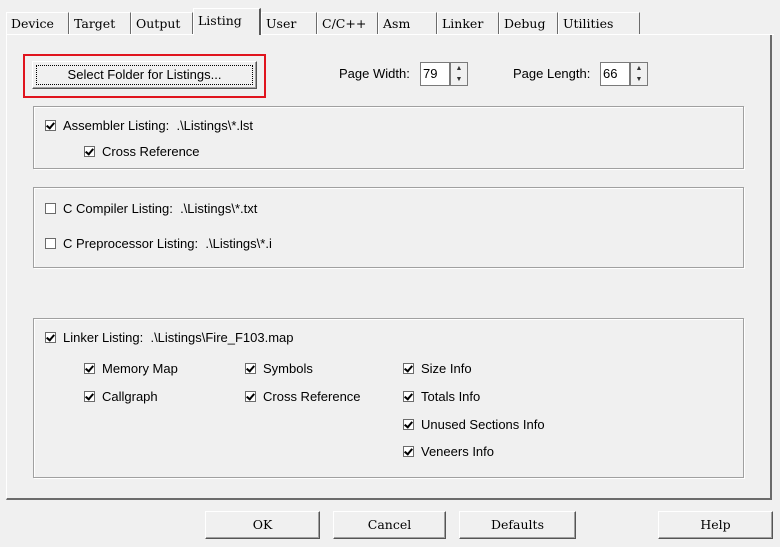  Describe the element at coordinates (140, 368) in the screenshot. I see `memory-map-label: Memory Map` at that location.